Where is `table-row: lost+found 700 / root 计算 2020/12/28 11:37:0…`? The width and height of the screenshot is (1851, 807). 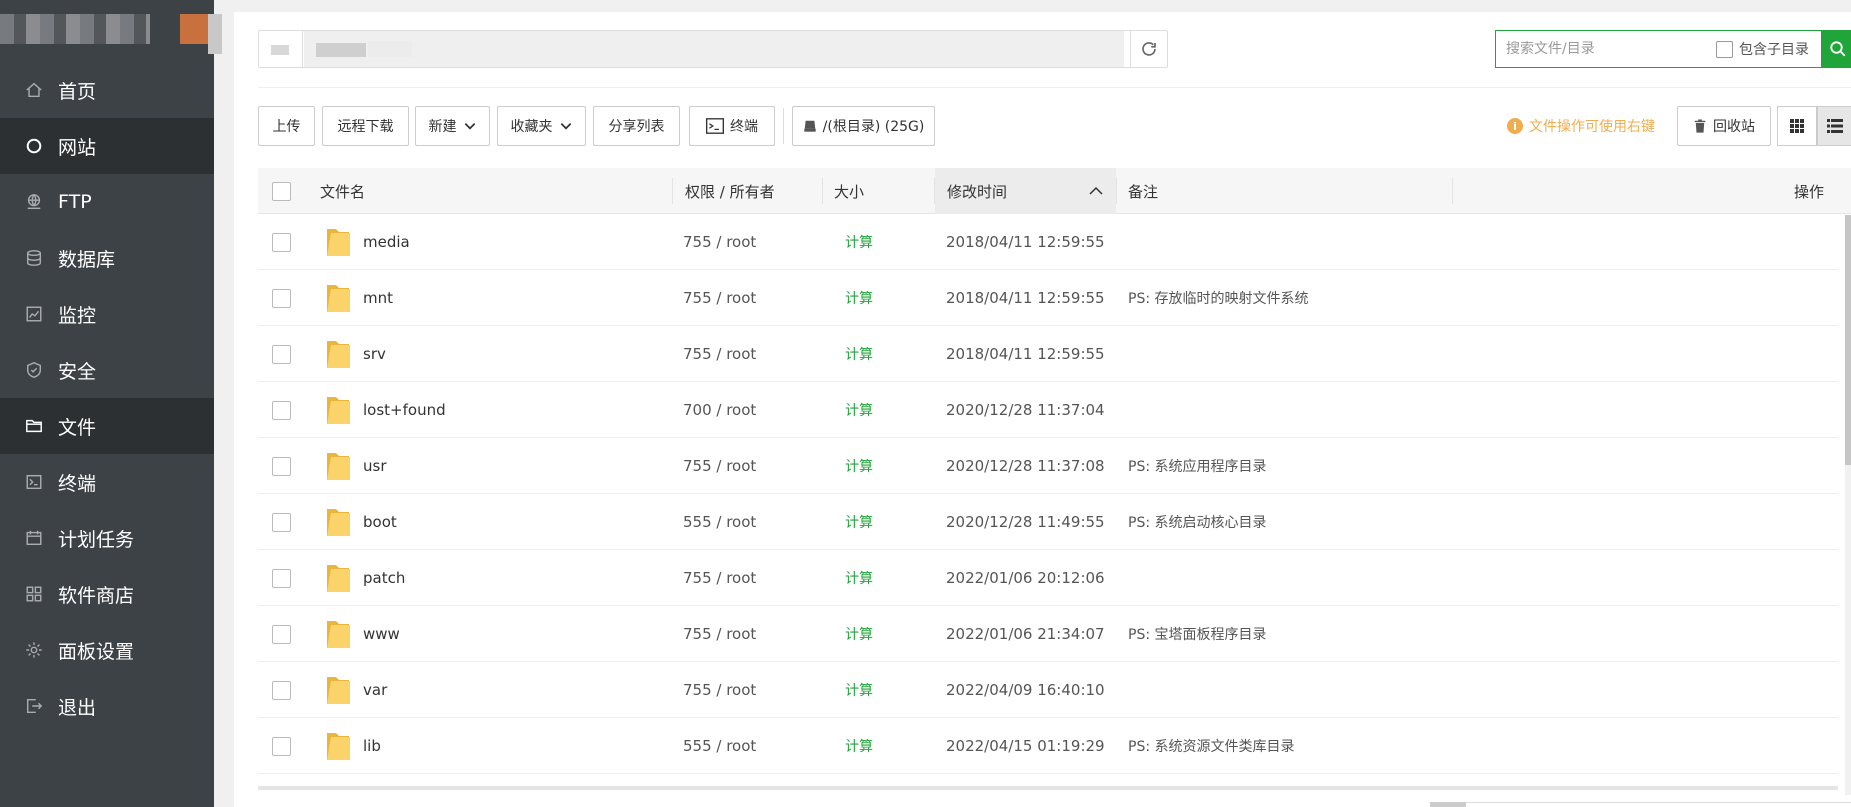 table-row: lost+found 700 / root 计算 2020/12/28 11:37:0… is located at coordinates (1048, 410).